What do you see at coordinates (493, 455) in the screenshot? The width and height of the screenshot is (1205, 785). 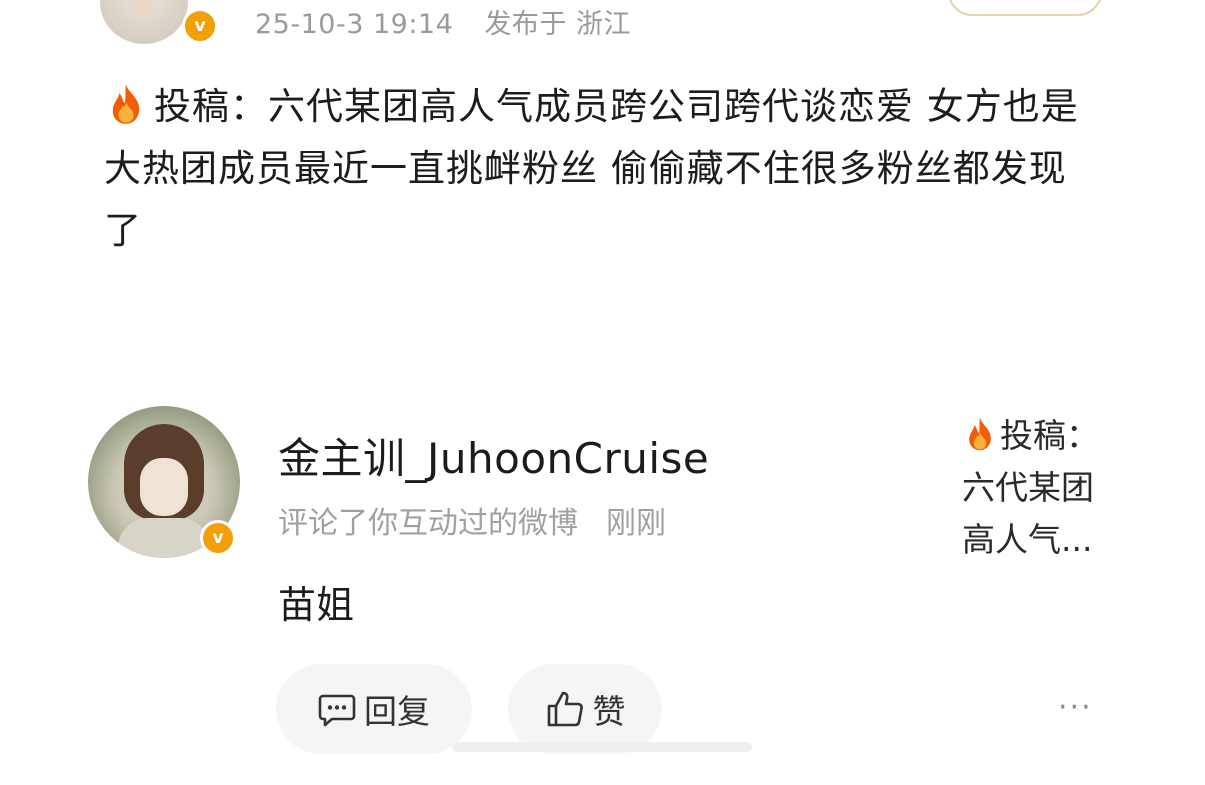 I see `commenter-name: 金主训_JuhoonCruise` at bounding box center [493, 455].